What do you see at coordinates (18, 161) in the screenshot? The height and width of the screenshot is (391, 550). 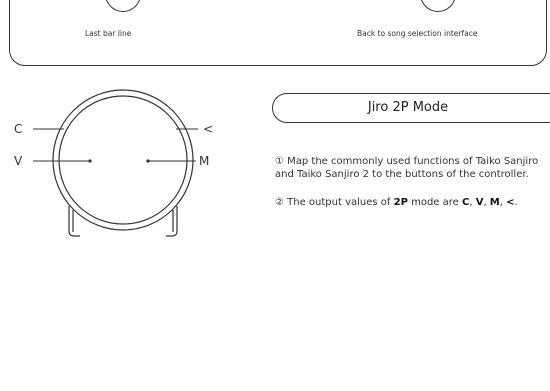 I see `label-v: V` at bounding box center [18, 161].